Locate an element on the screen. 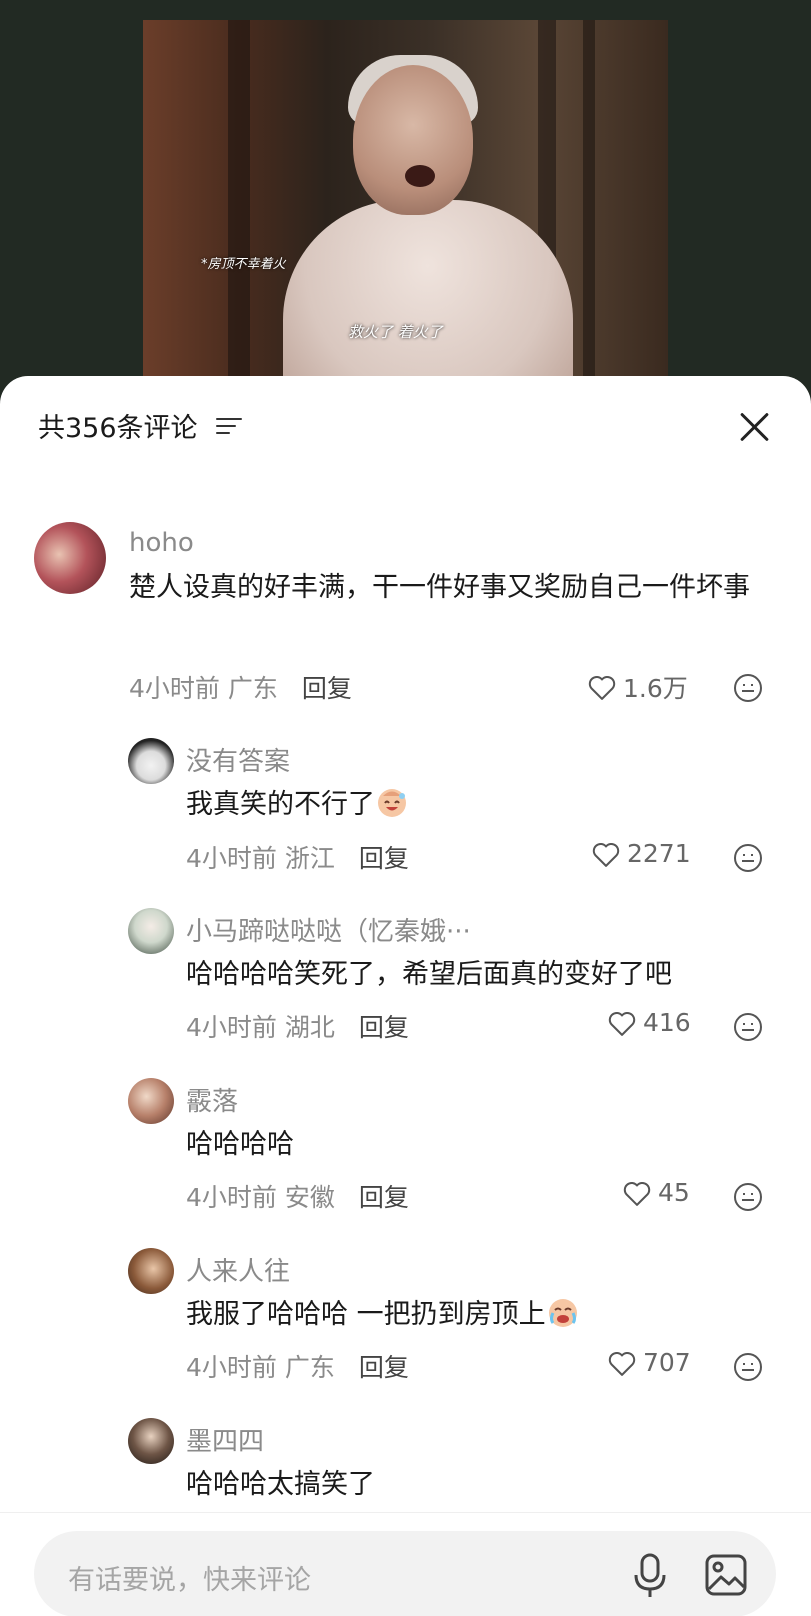 This screenshot has height=1616, width=811. like-button: 1.6万 is located at coordinates (637, 687).